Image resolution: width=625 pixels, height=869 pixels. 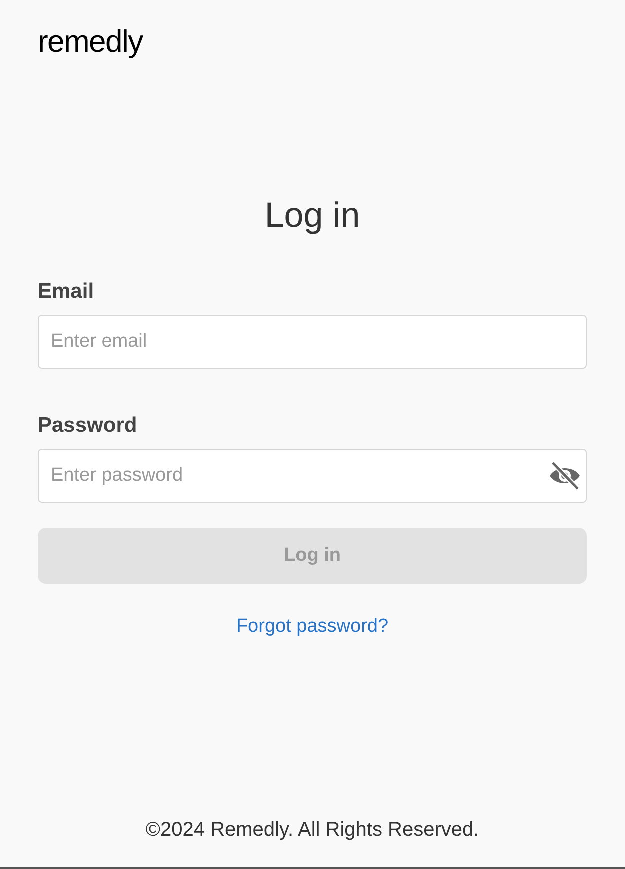 I want to click on forgot-password-link: Forgot password?, so click(x=312, y=627).